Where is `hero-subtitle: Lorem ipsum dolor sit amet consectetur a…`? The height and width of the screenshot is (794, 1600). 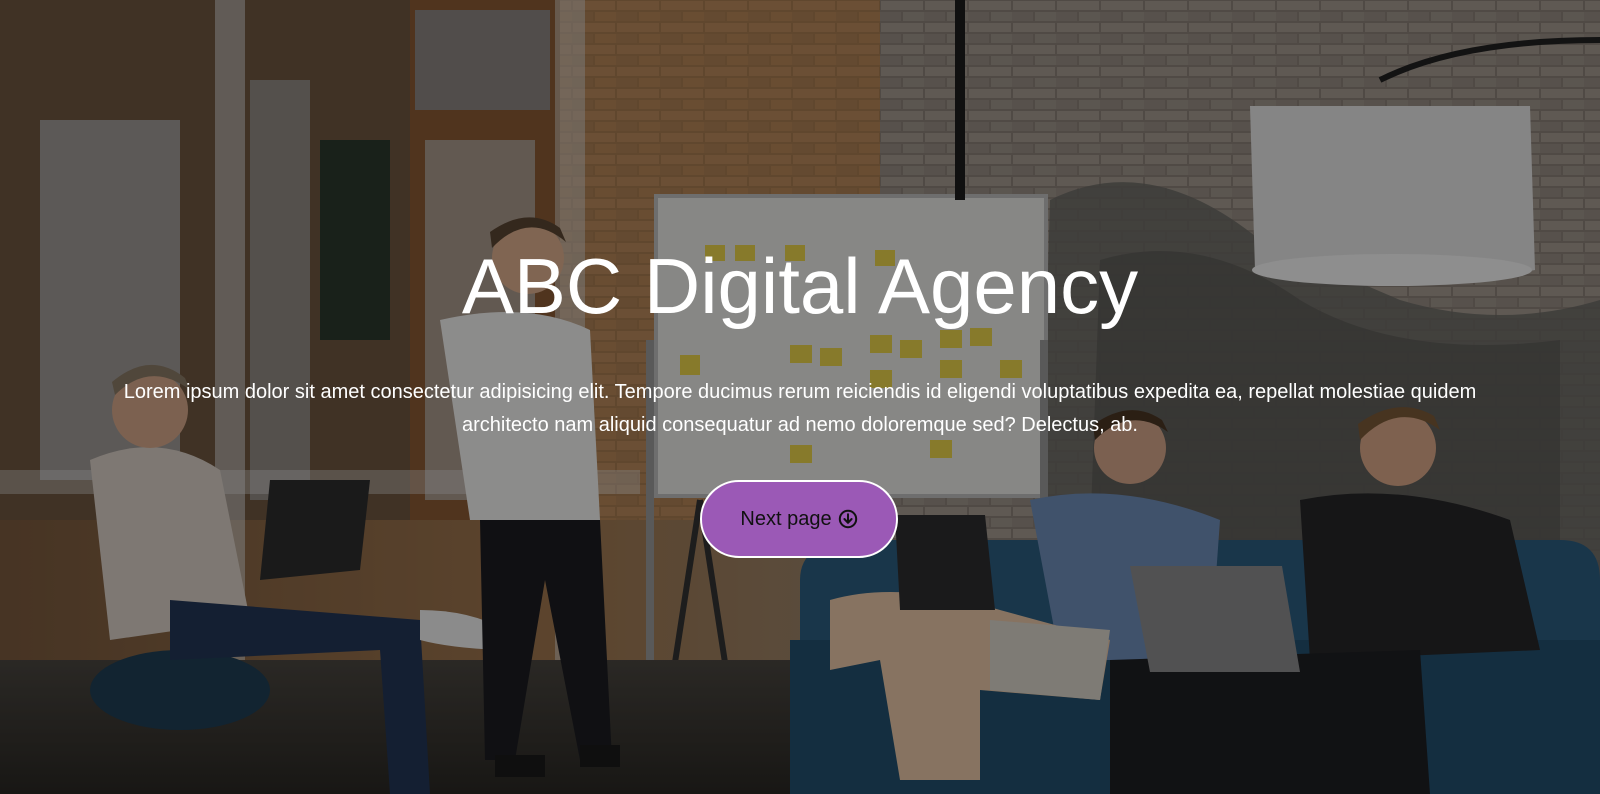 hero-subtitle: Lorem ipsum dolor sit amet consectetur a… is located at coordinates (800, 408).